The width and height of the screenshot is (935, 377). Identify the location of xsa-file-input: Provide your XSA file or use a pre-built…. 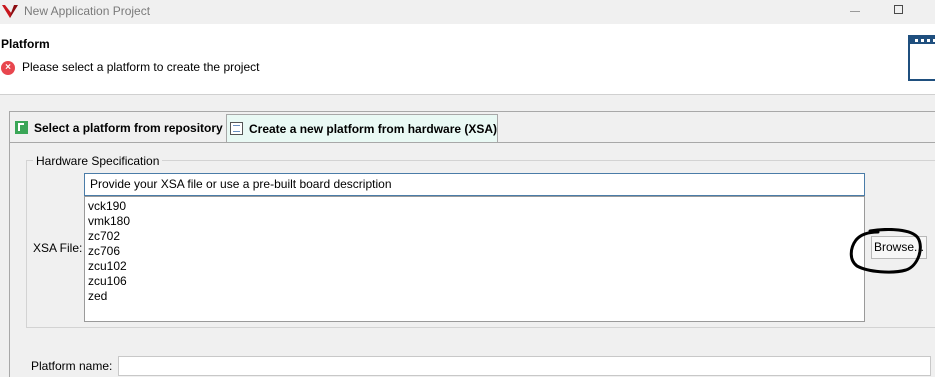
(474, 184).